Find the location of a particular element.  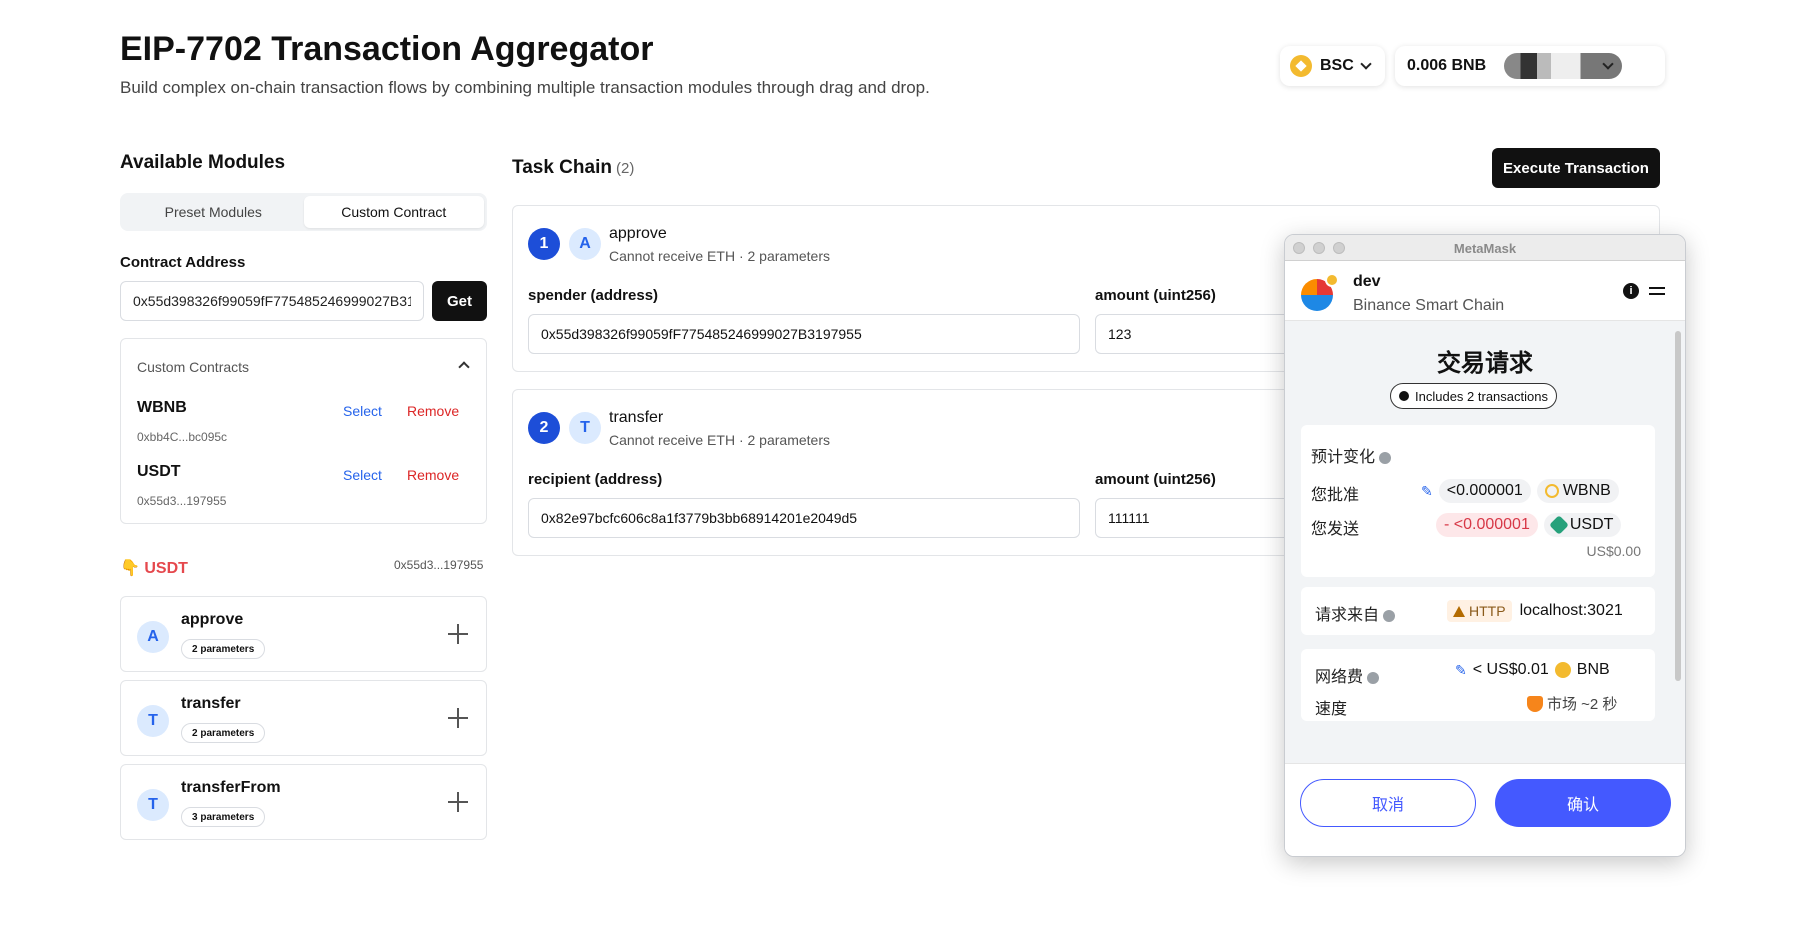

network-fee-label: 网络费 is located at coordinates (1347, 675).